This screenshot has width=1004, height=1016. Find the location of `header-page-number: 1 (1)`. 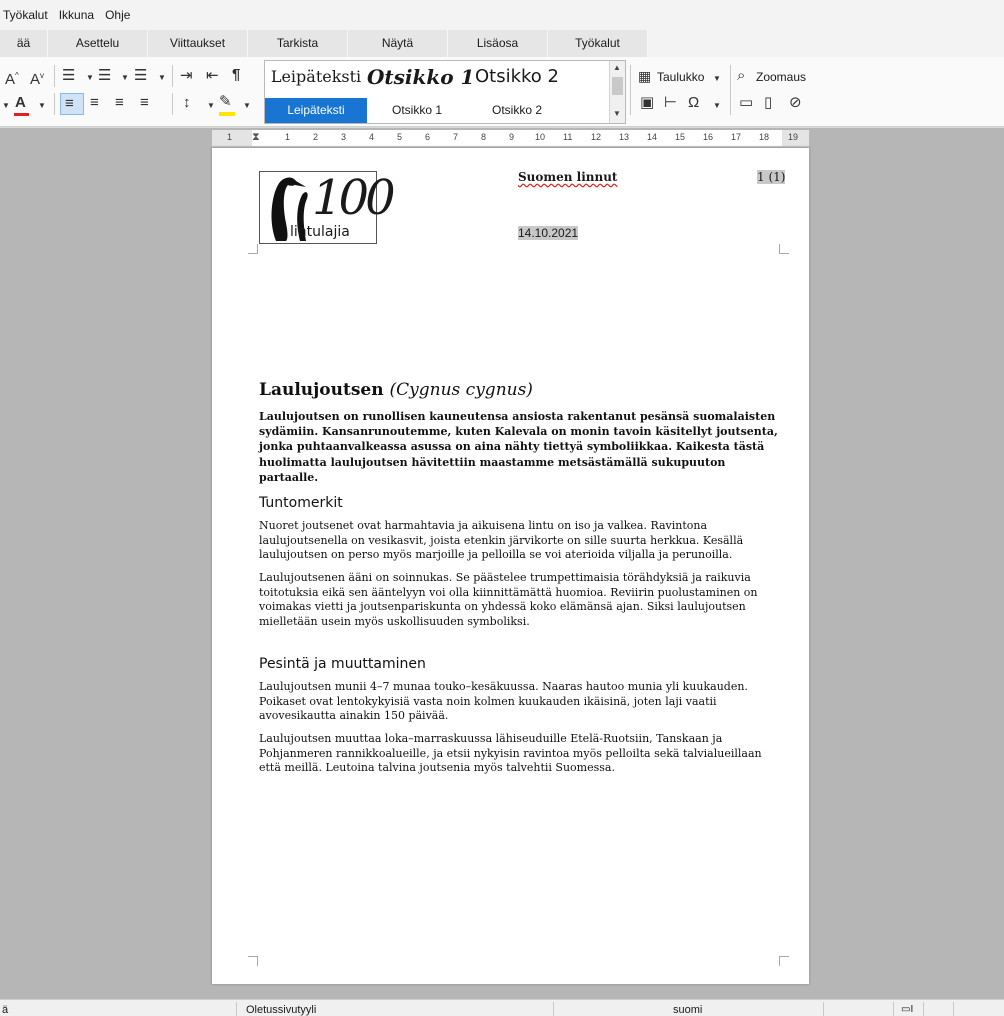

header-page-number: 1 (1) is located at coordinates (771, 177).